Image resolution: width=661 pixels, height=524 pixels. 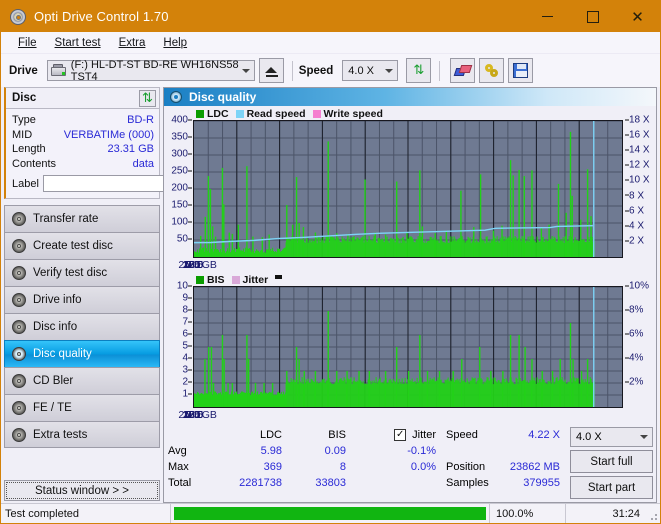 I want to click on disc-row-length: Length 23.31 GB, so click(x=83, y=149).